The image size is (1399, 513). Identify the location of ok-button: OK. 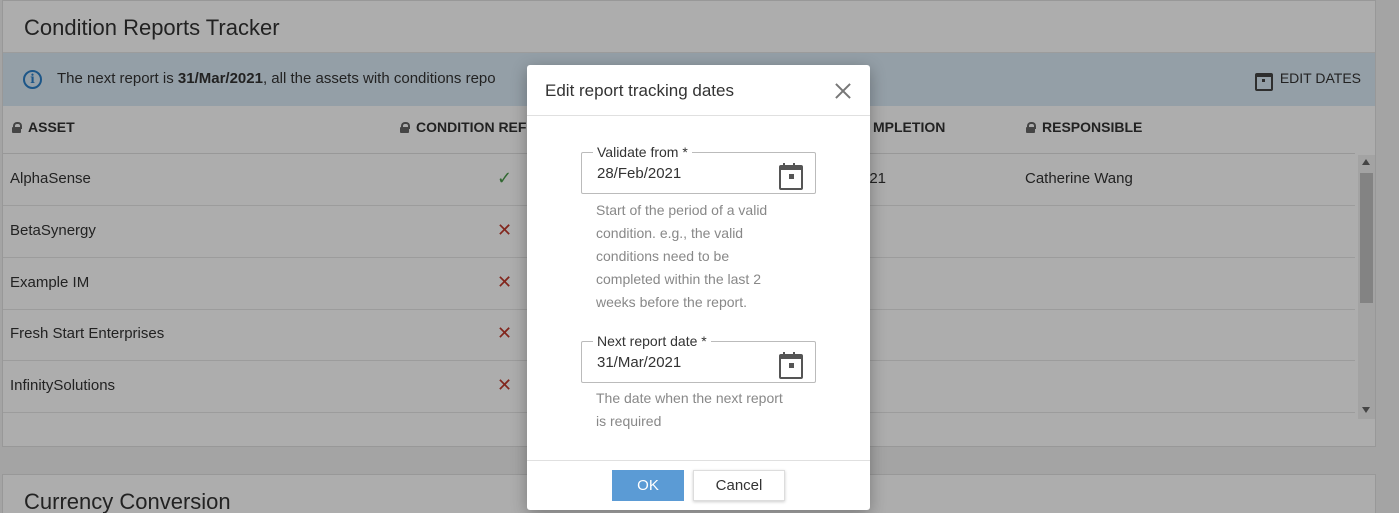
(648, 485).